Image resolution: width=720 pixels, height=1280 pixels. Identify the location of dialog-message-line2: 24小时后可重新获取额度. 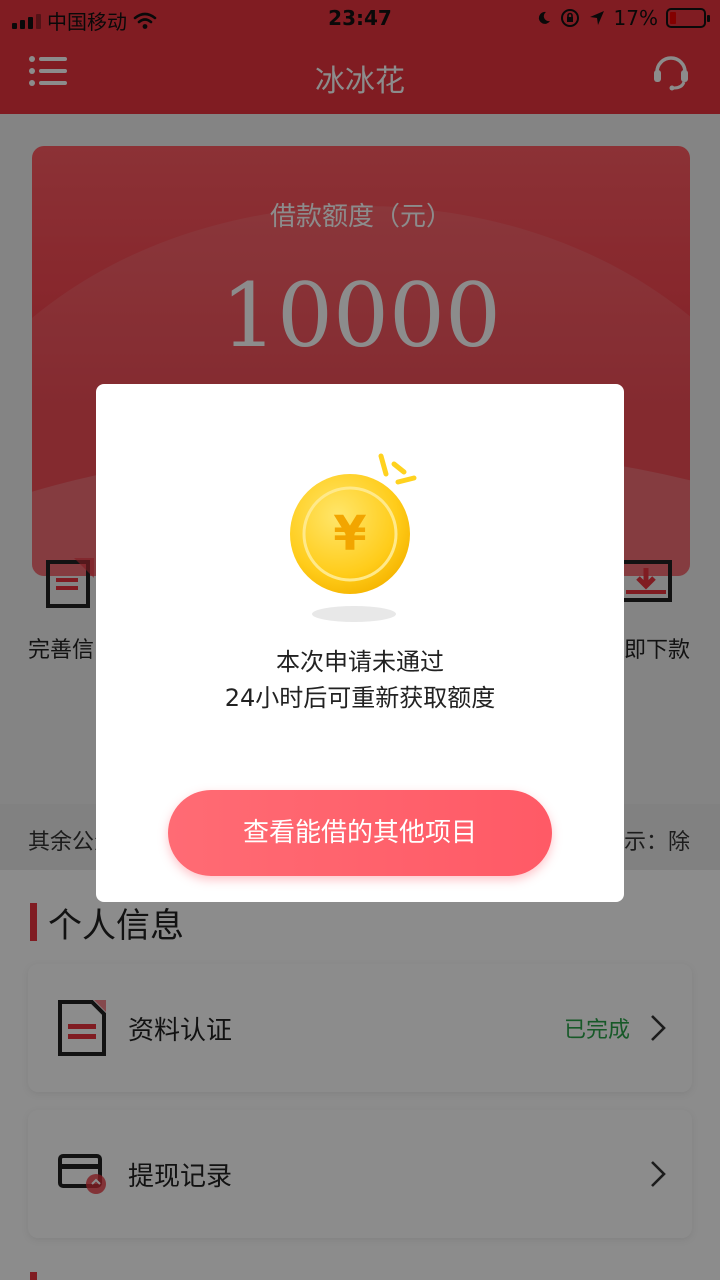
(360, 698).